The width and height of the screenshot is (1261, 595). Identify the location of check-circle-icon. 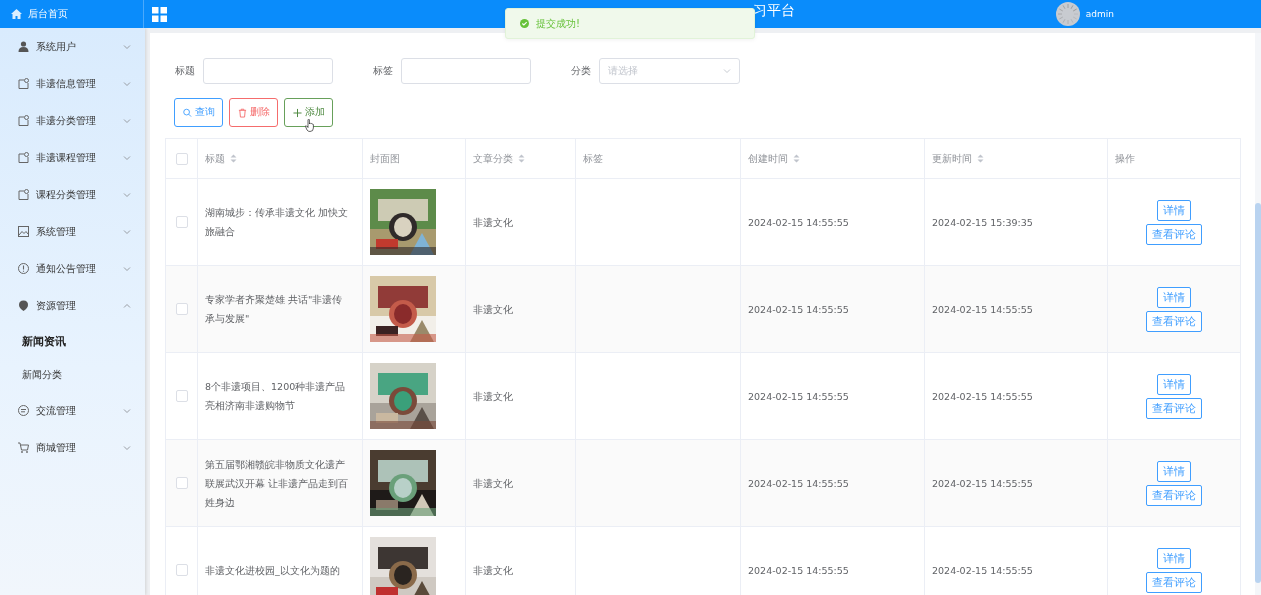
(524, 23).